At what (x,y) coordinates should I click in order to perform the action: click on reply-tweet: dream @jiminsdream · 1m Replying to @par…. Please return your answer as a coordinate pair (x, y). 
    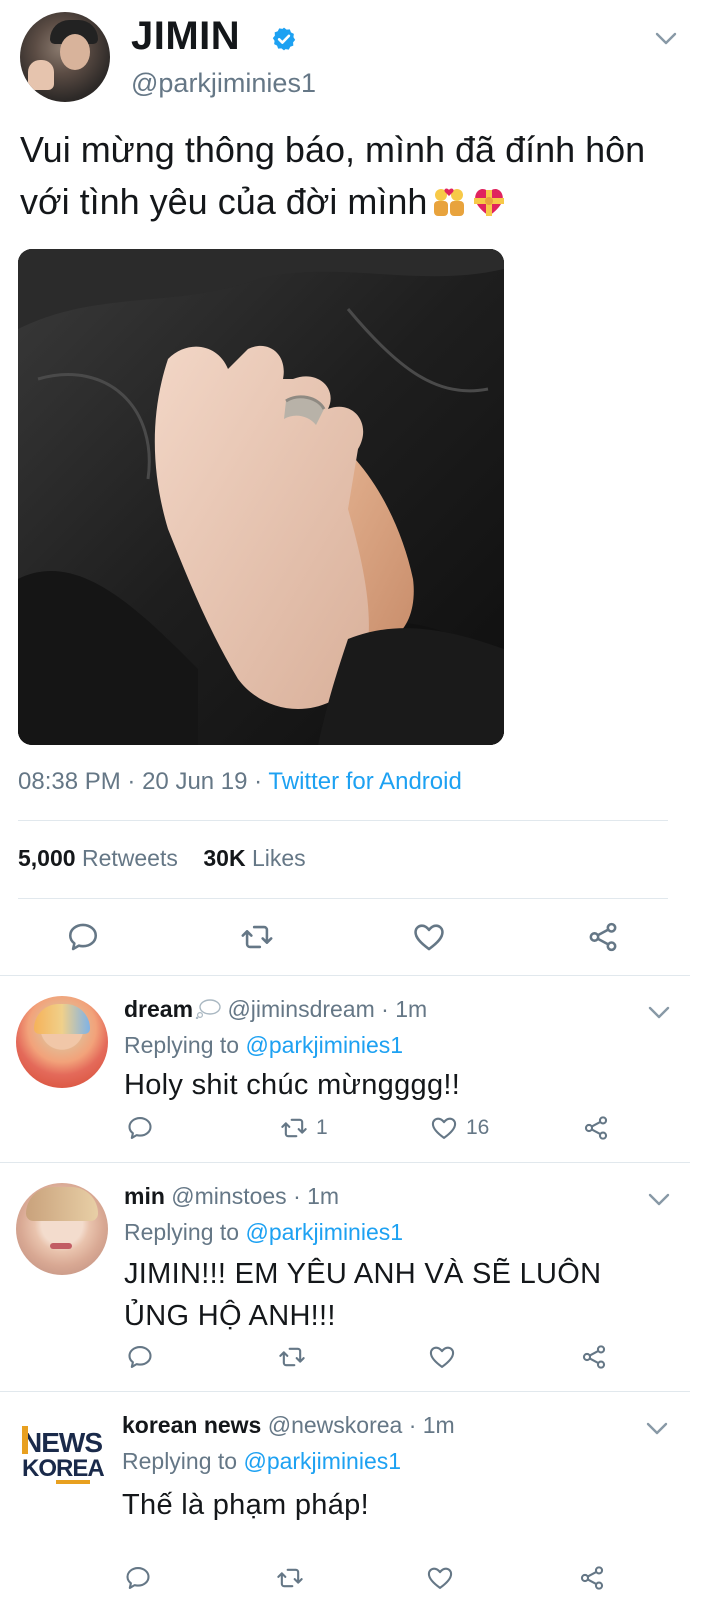
    Looking at the image, I should click on (345, 1069).